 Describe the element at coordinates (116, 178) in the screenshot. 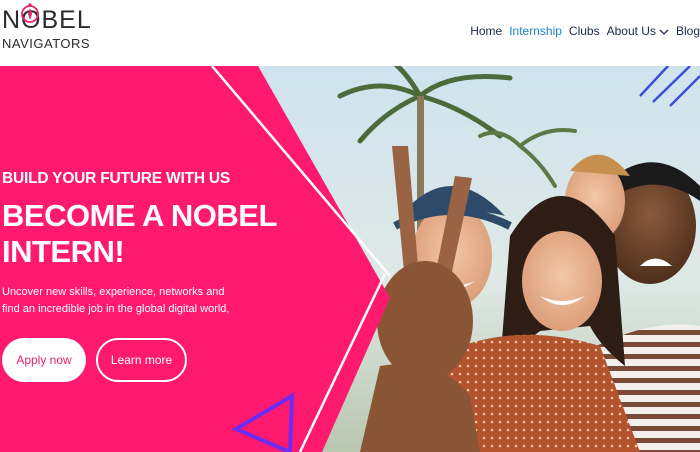

I see `hero-eyebrow: BUILD YOUR FUTURE WITH US` at that location.